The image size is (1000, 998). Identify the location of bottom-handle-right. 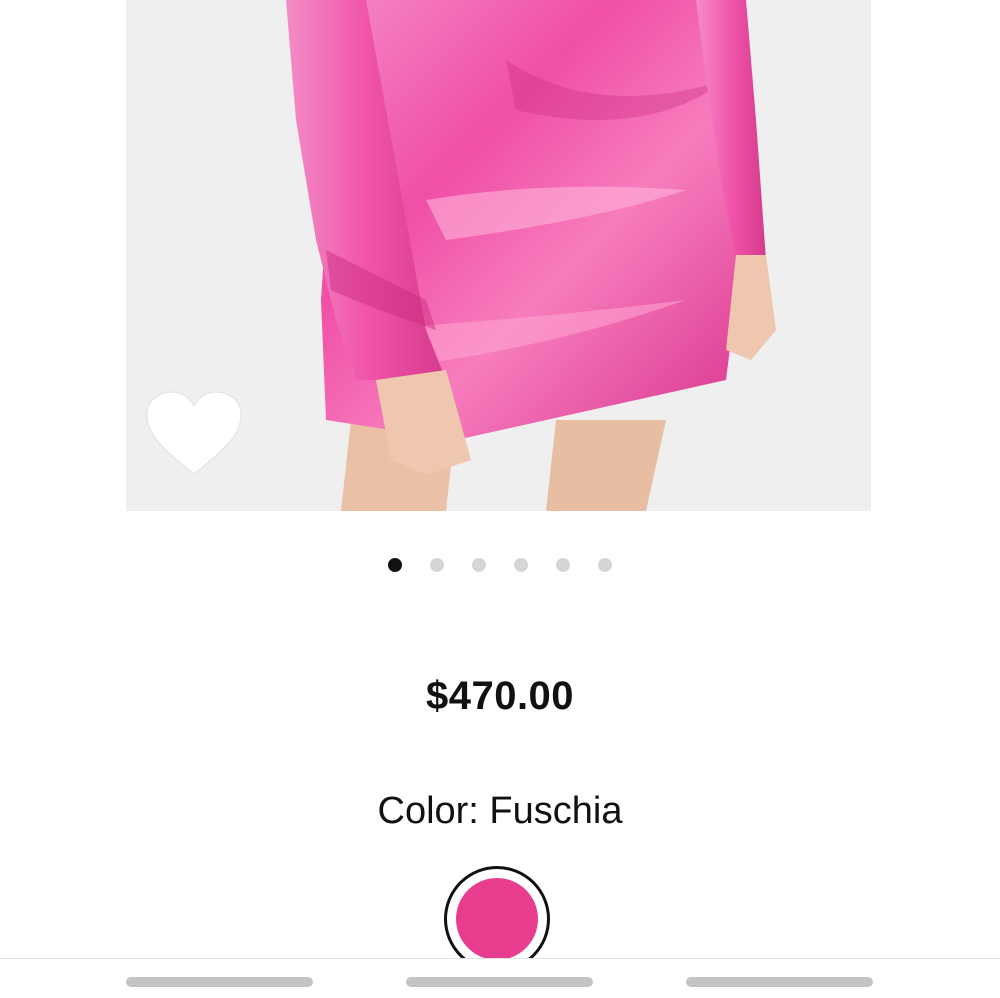
(779, 982).